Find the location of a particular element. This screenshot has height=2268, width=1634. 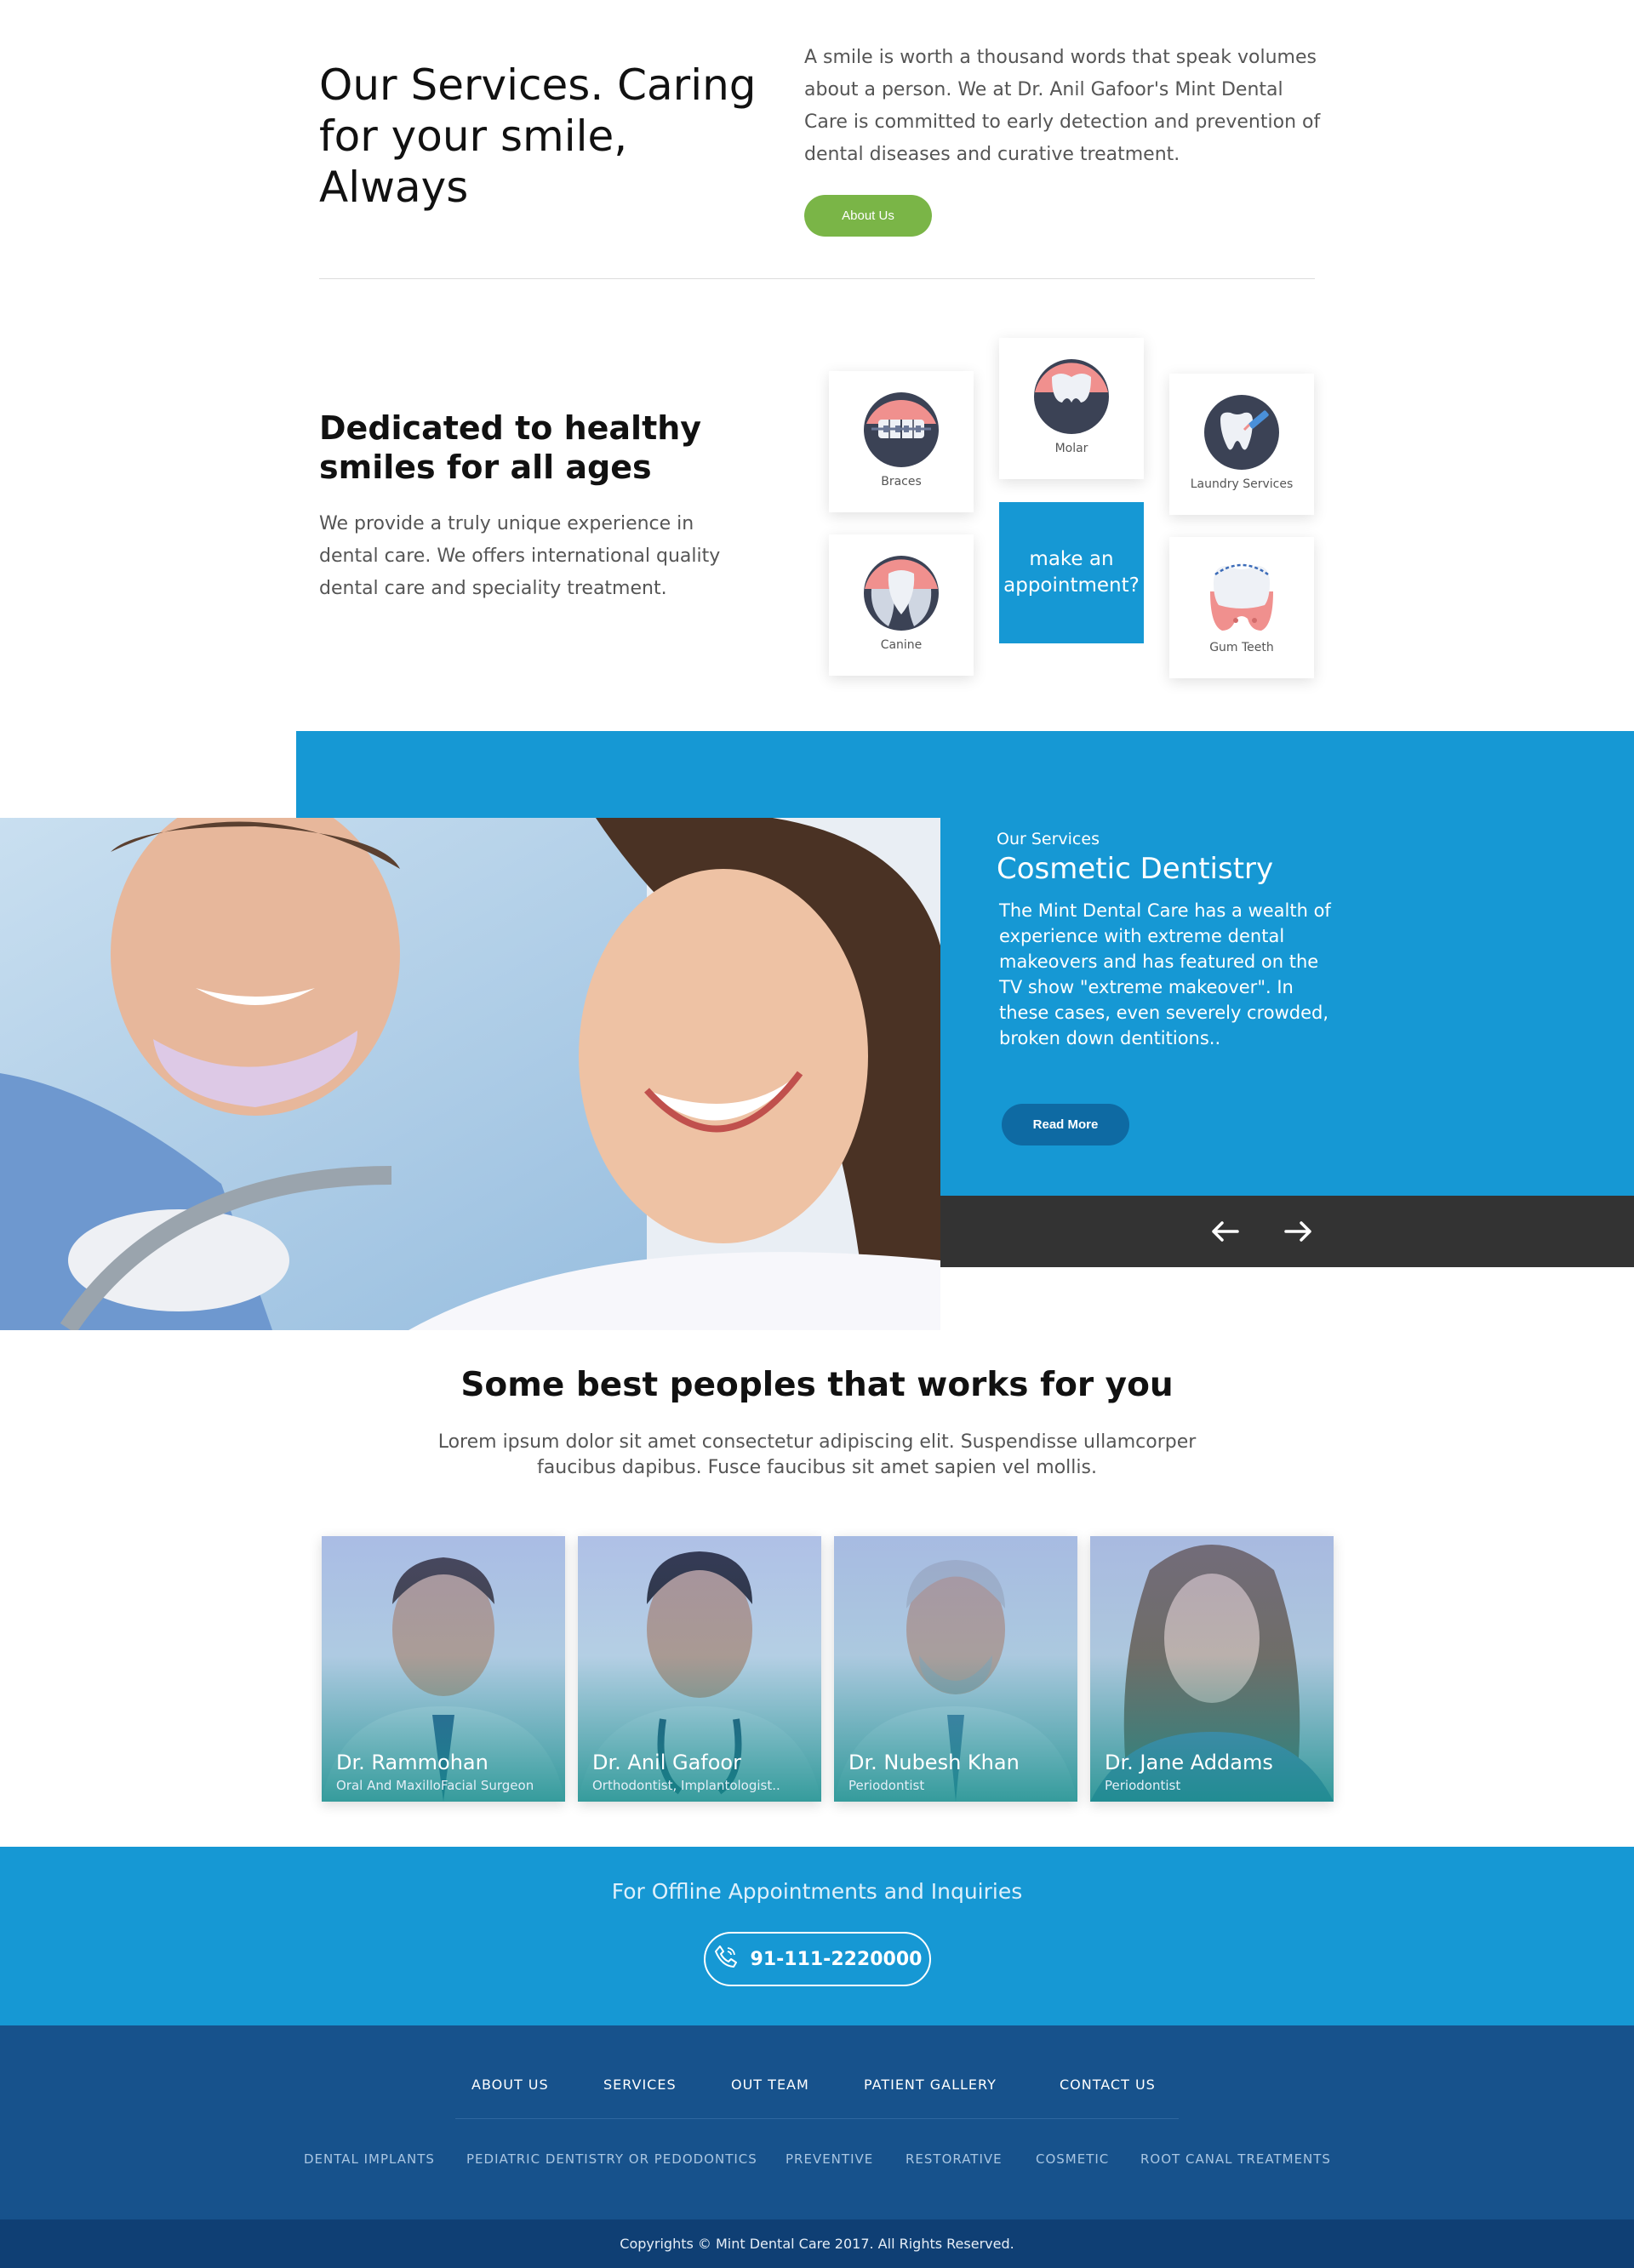

service-card-molar: Molar is located at coordinates (1071, 408).